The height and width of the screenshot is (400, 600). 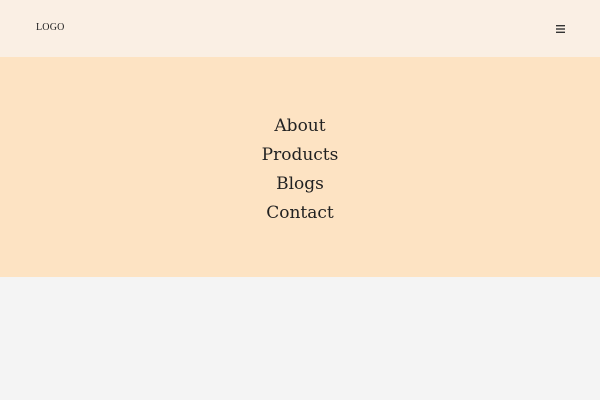 I want to click on menu-item-blogs: Blogs, so click(x=300, y=184).